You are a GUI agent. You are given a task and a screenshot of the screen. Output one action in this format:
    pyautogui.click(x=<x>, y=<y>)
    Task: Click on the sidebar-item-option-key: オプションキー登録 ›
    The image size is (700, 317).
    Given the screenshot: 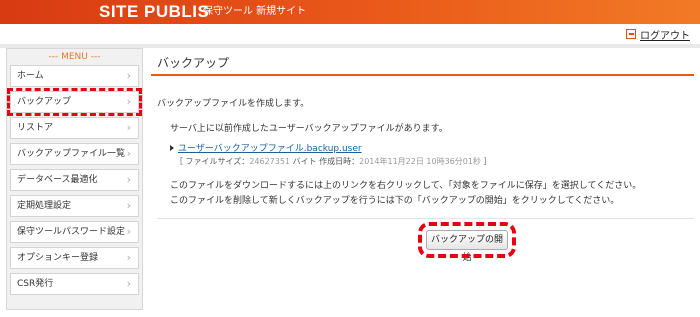 What is the action you would take?
    pyautogui.click(x=74, y=258)
    